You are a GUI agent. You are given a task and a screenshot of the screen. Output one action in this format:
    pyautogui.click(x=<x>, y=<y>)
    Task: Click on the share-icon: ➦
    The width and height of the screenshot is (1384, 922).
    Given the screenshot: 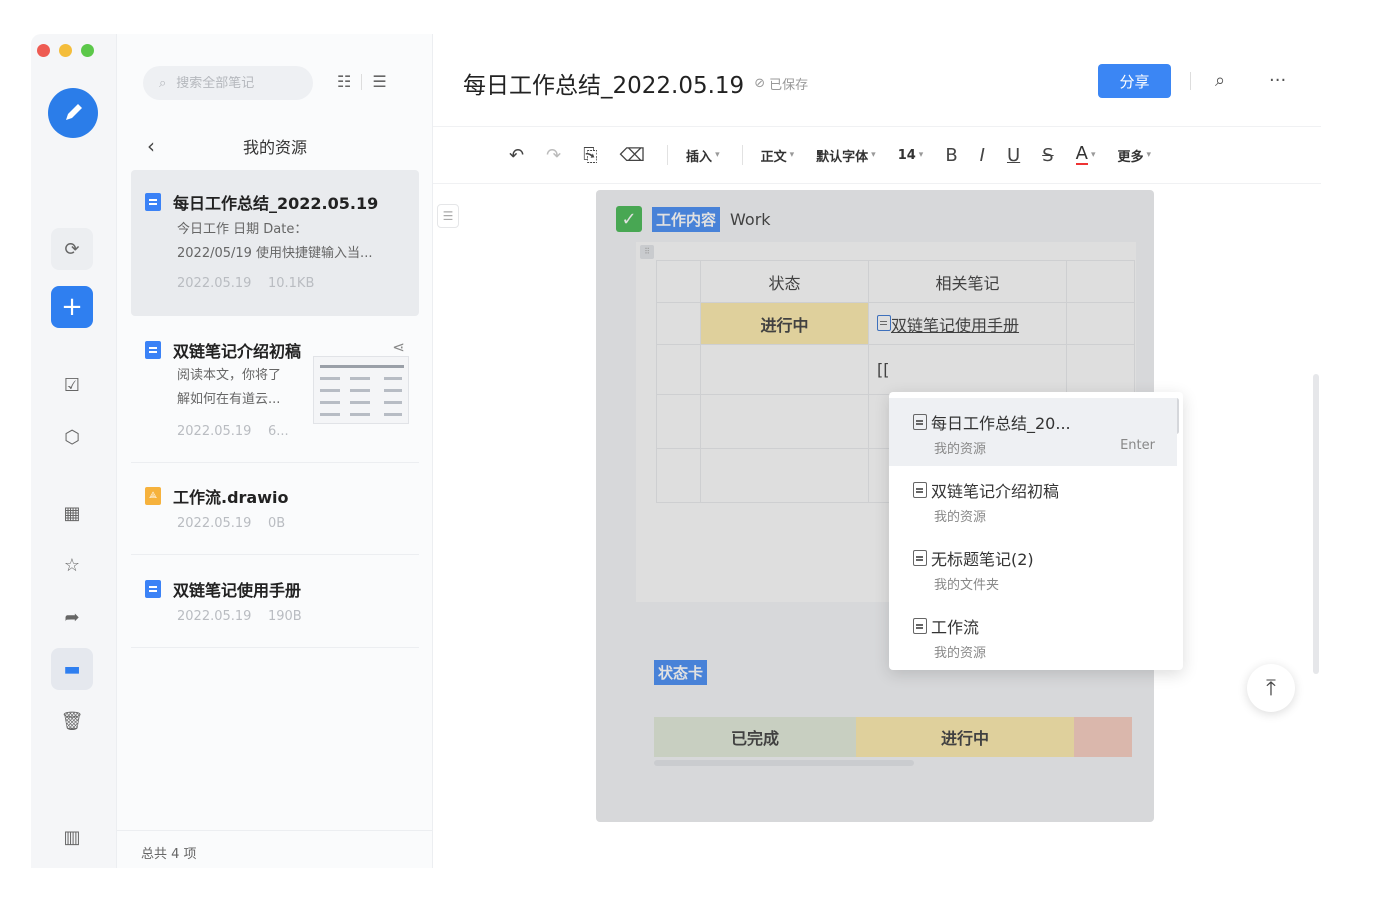 What is the action you would take?
    pyautogui.click(x=72, y=617)
    